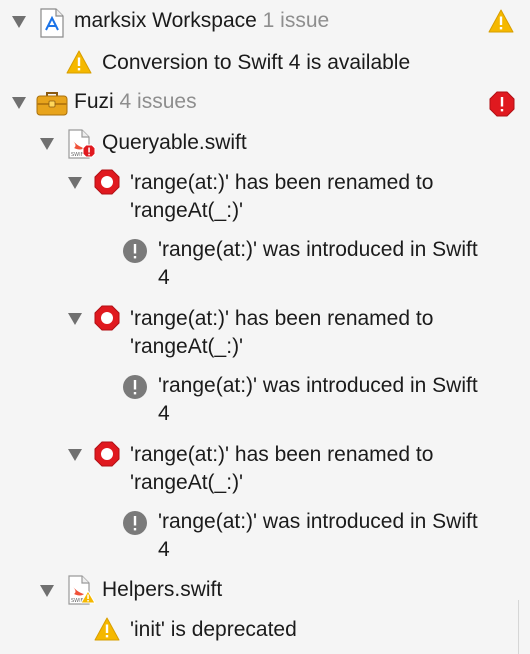  What do you see at coordinates (256, 62) in the screenshot?
I see `issue-message: Conversion to Swift 4 is available` at bounding box center [256, 62].